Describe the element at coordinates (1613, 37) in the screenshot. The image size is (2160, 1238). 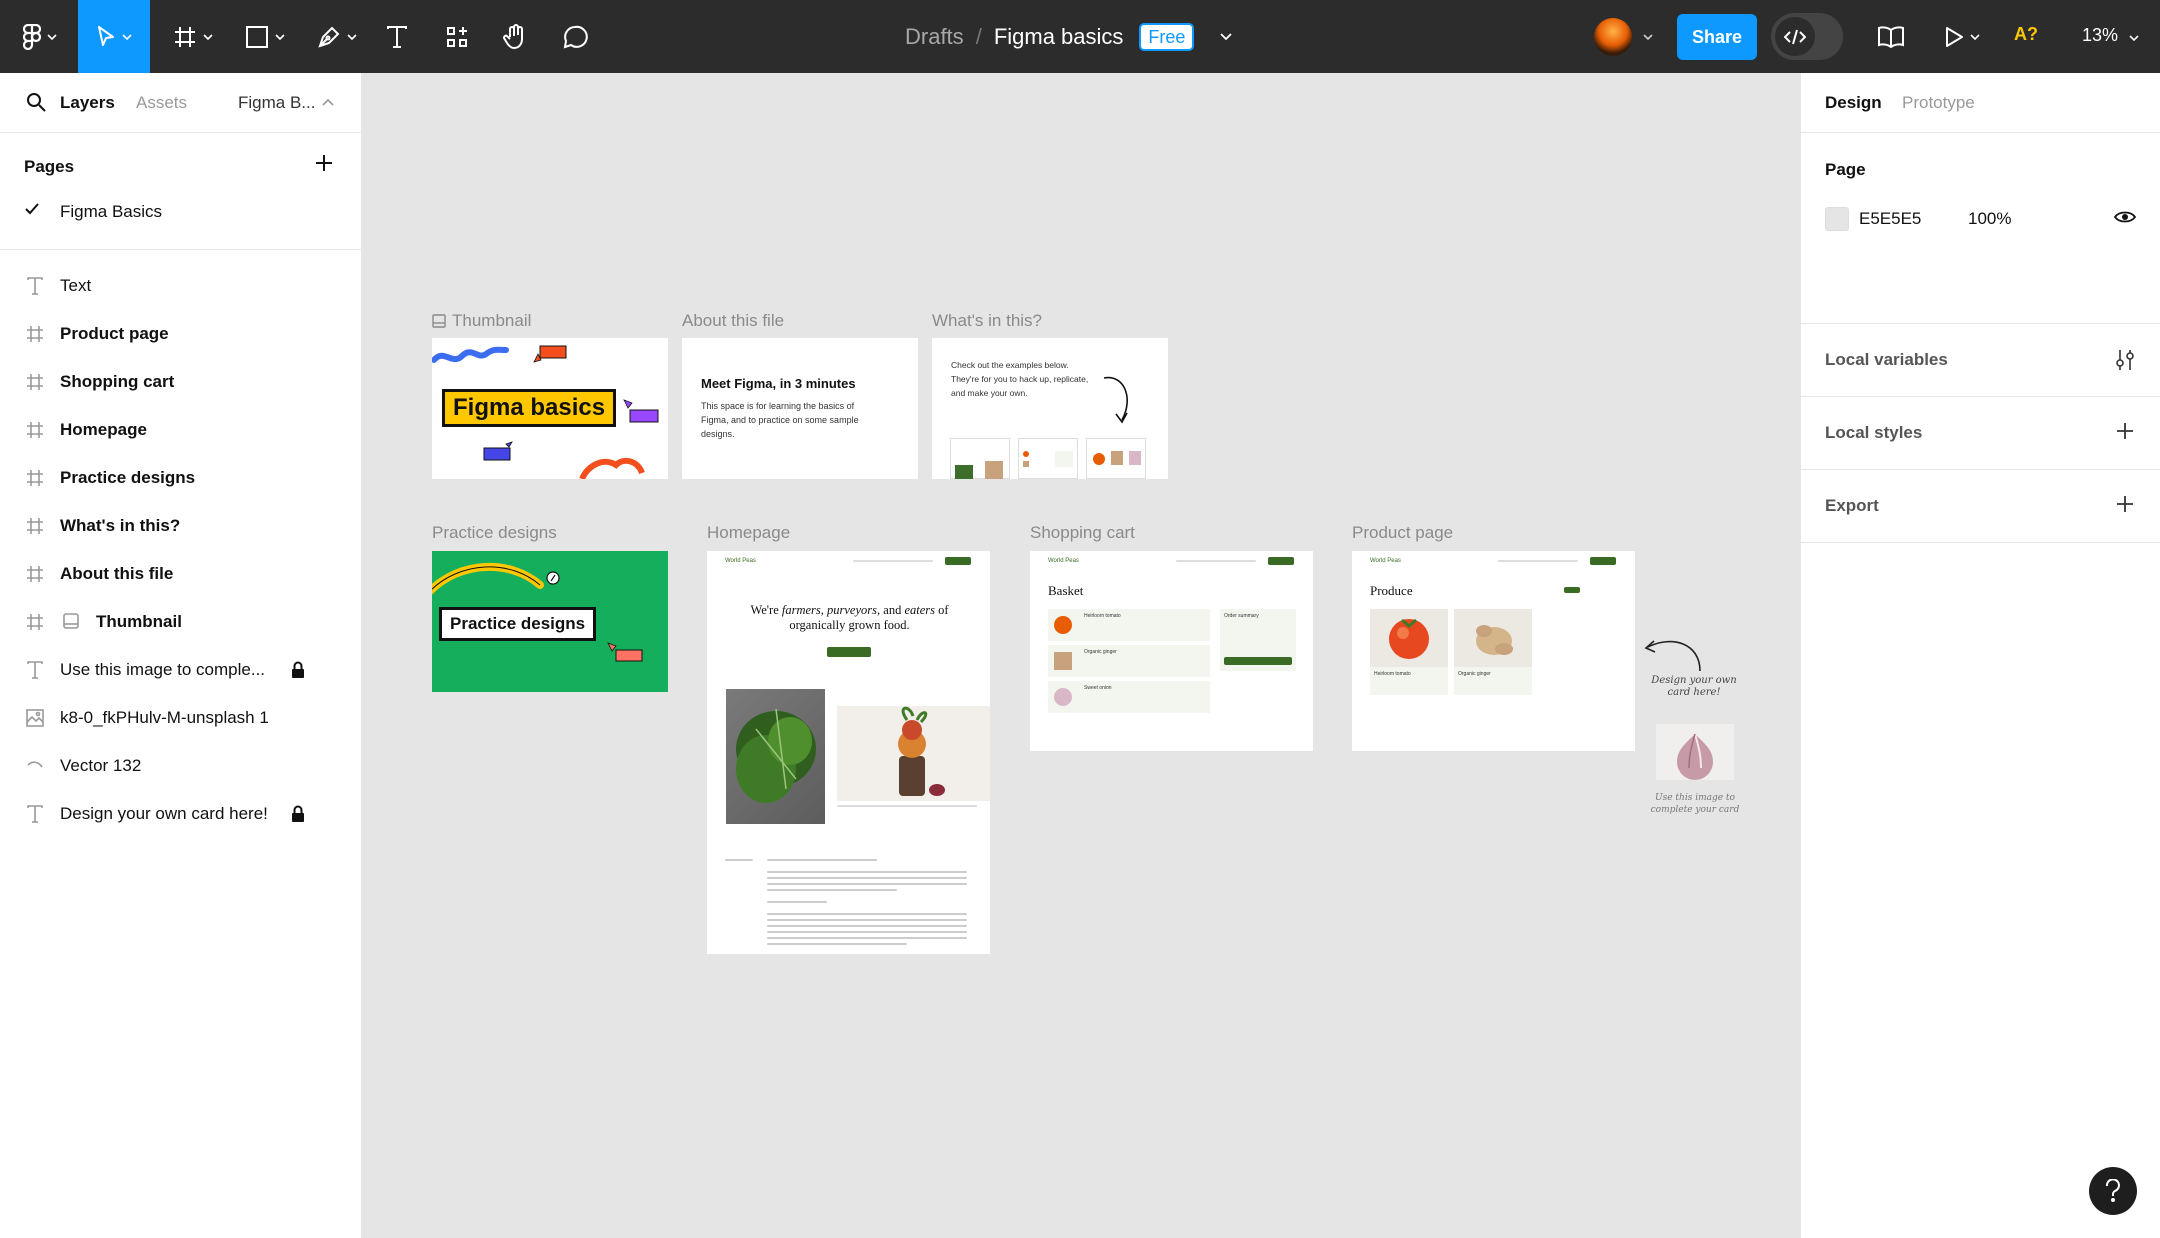
I see `user-avatar` at that location.